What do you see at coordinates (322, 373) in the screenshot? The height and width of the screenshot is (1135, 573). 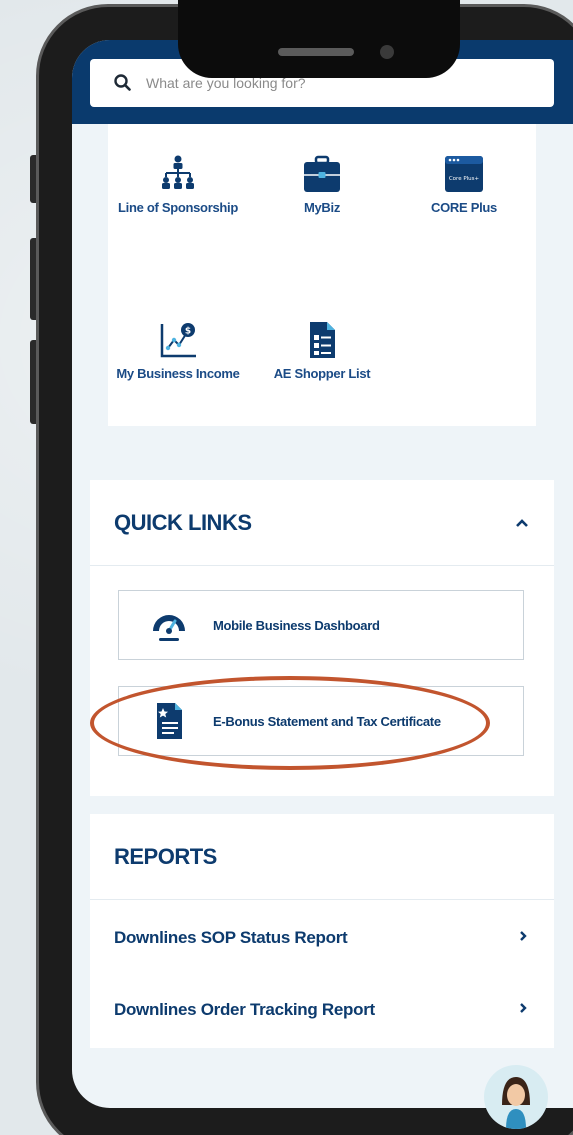 I see `app-label: AE Shopper List` at bounding box center [322, 373].